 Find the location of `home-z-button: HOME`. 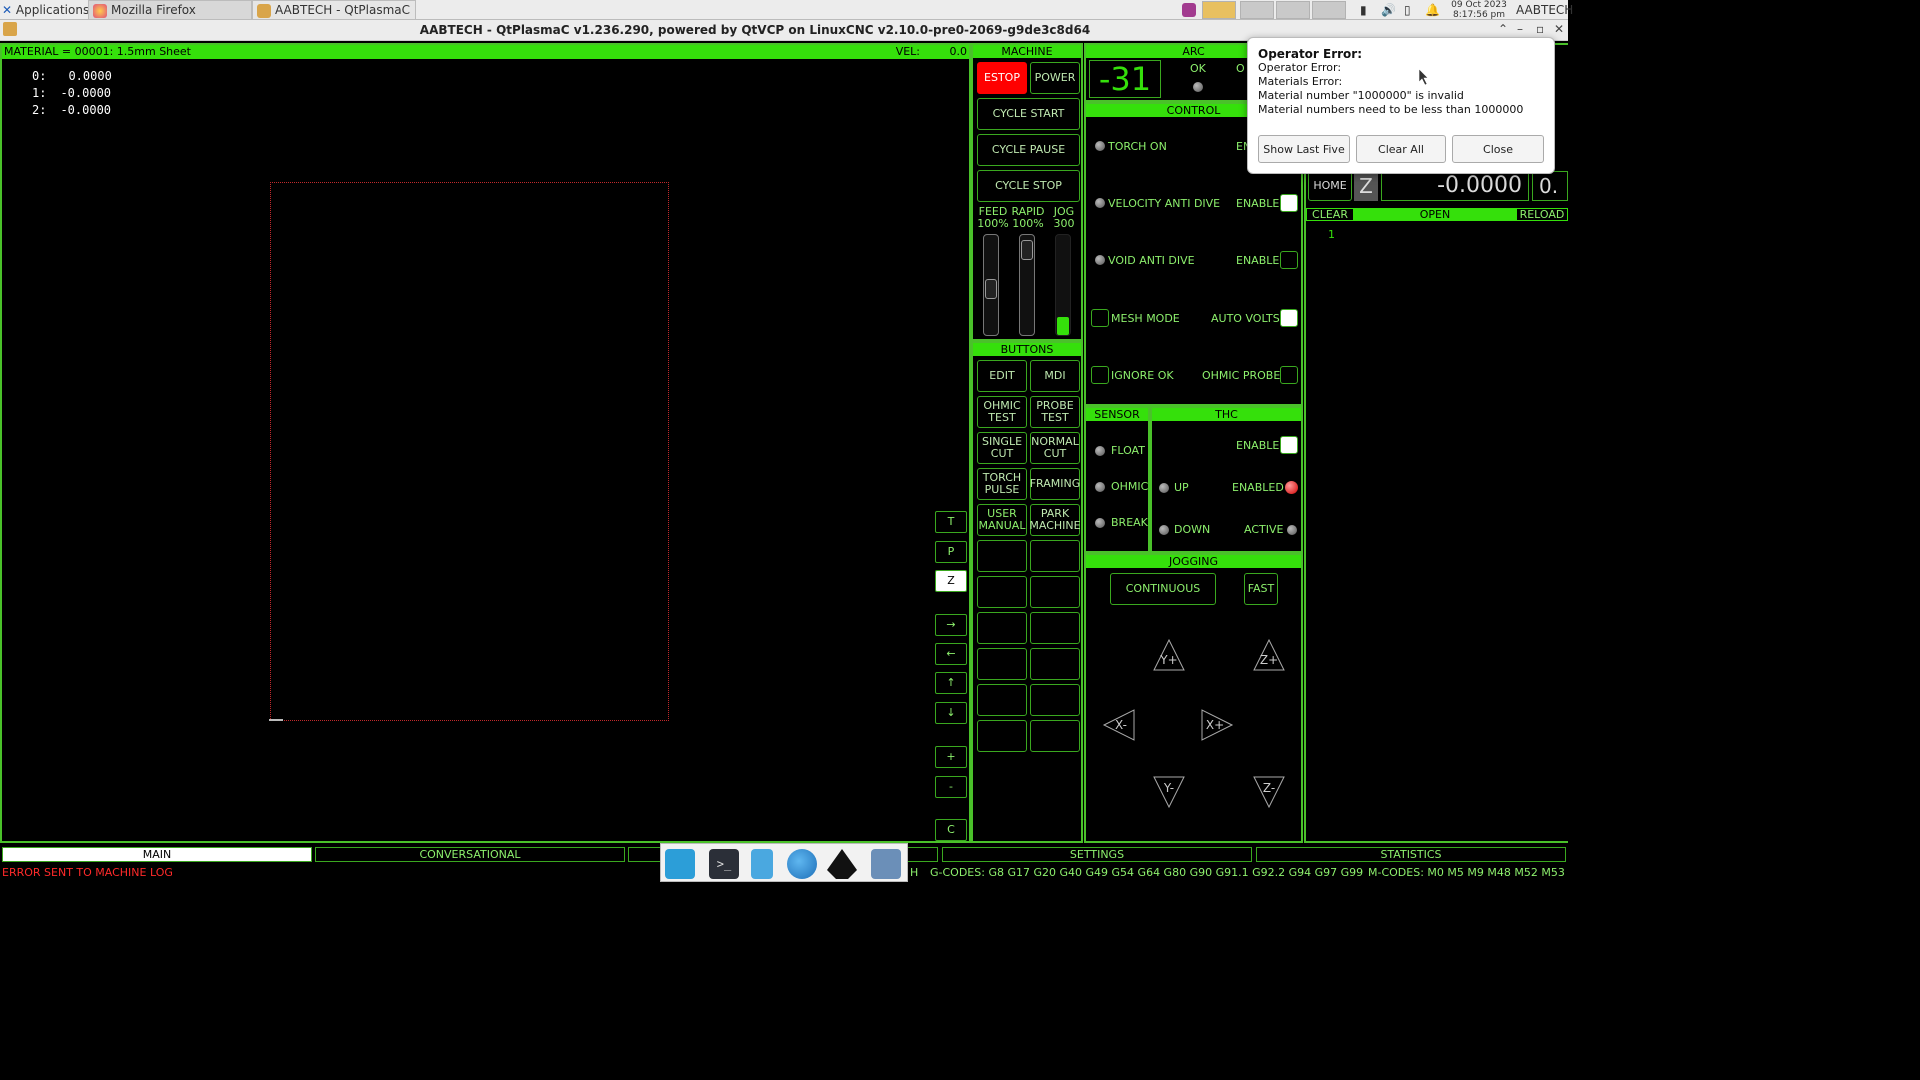

home-z-button: HOME is located at coordinates (1330, 186).